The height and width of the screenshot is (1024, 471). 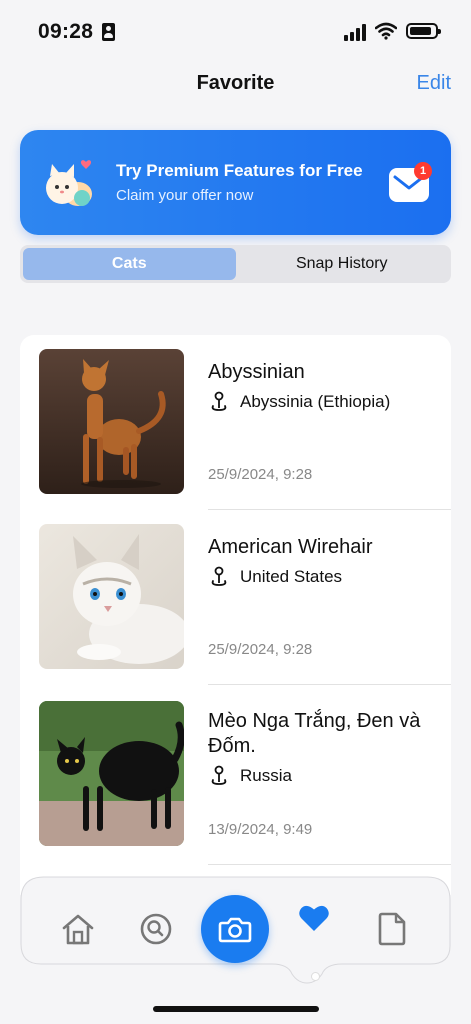 I want to click on cat-name: American Wirehair, so click(x=290, y=547).